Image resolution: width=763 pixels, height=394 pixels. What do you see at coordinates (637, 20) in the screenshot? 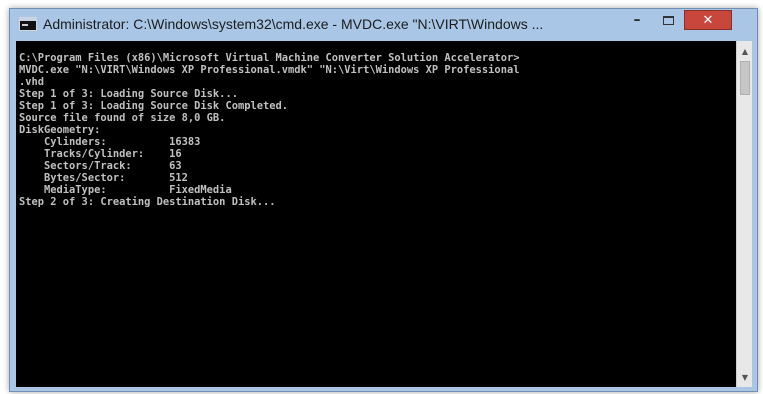
I see `minimize-button: –` at bounding box center [637, 20].